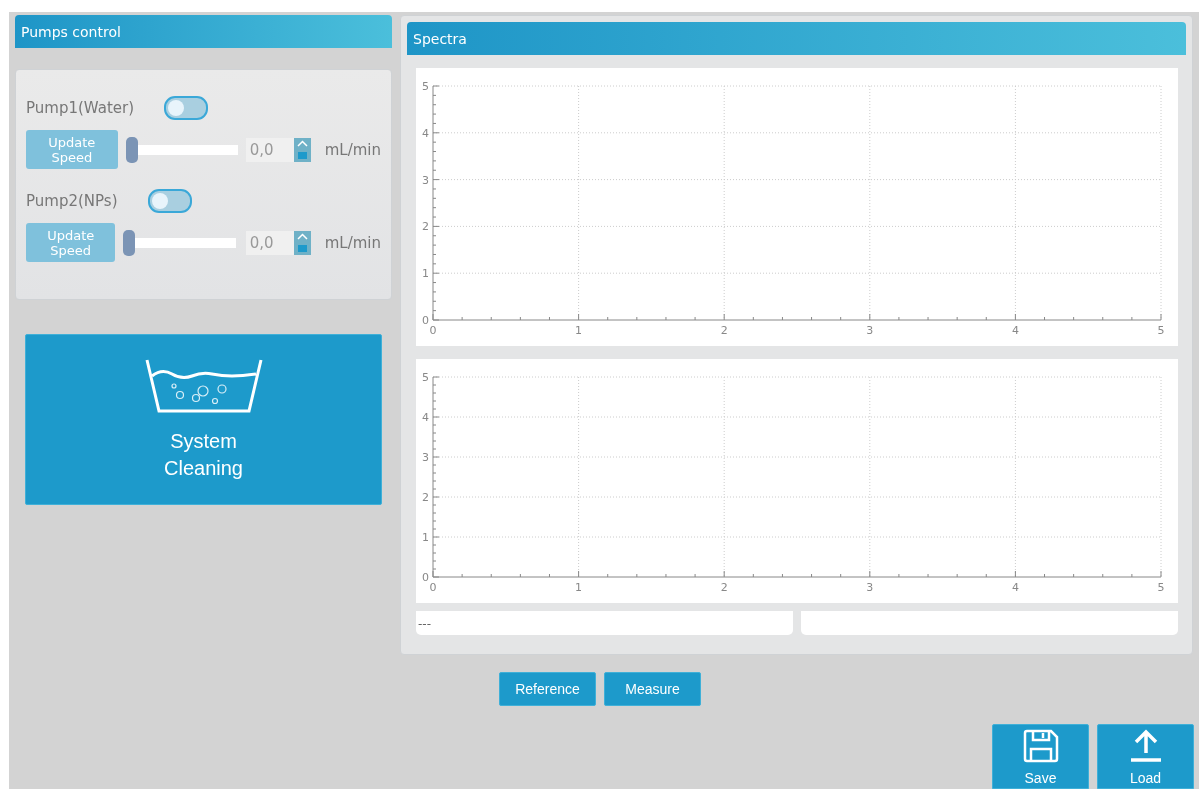  Describe the element at coordinates (1145, 756) in the screenshot. I see `load-button: Load` at that location.